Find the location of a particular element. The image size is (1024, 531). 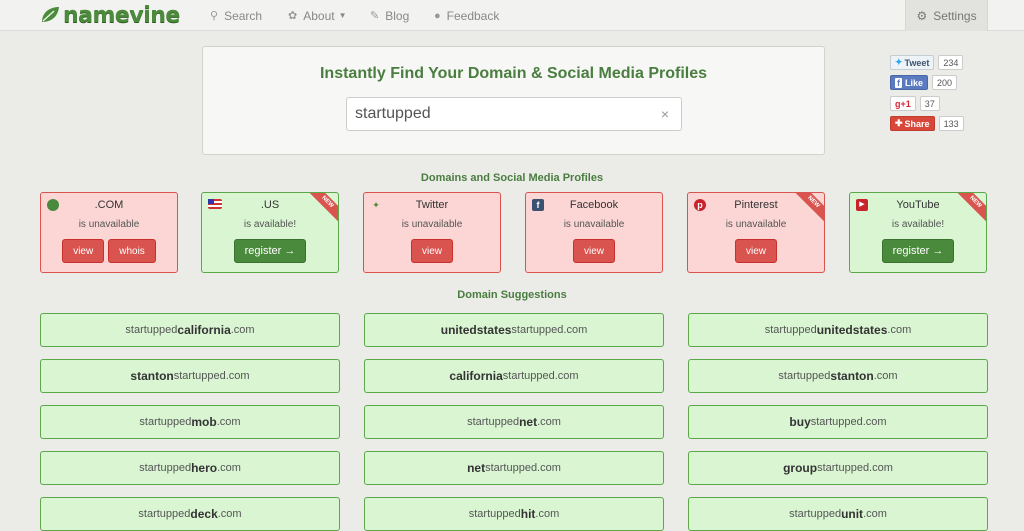

suggestion-keyword: buy is located at coordinates (800, 422).